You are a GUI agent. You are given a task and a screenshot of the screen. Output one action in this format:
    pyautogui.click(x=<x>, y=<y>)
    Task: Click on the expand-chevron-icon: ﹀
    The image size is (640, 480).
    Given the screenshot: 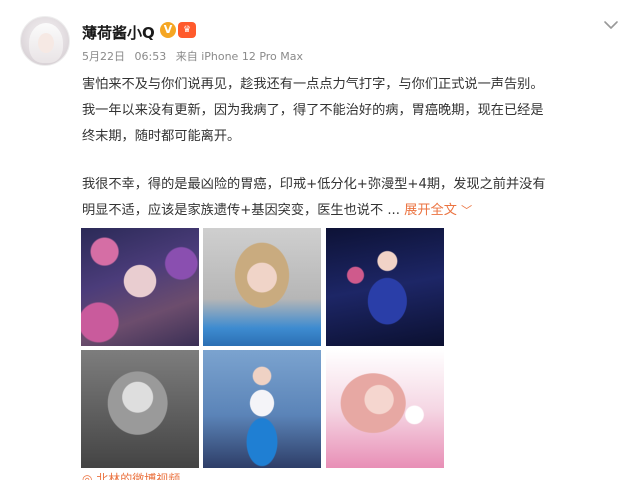 What is the action you would take?
    pyautogui.click(x=466, y=210)
    